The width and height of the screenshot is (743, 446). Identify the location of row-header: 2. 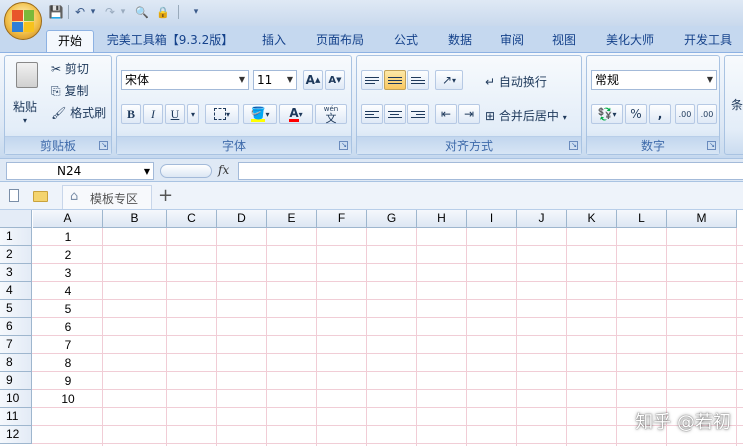
(16, 255).